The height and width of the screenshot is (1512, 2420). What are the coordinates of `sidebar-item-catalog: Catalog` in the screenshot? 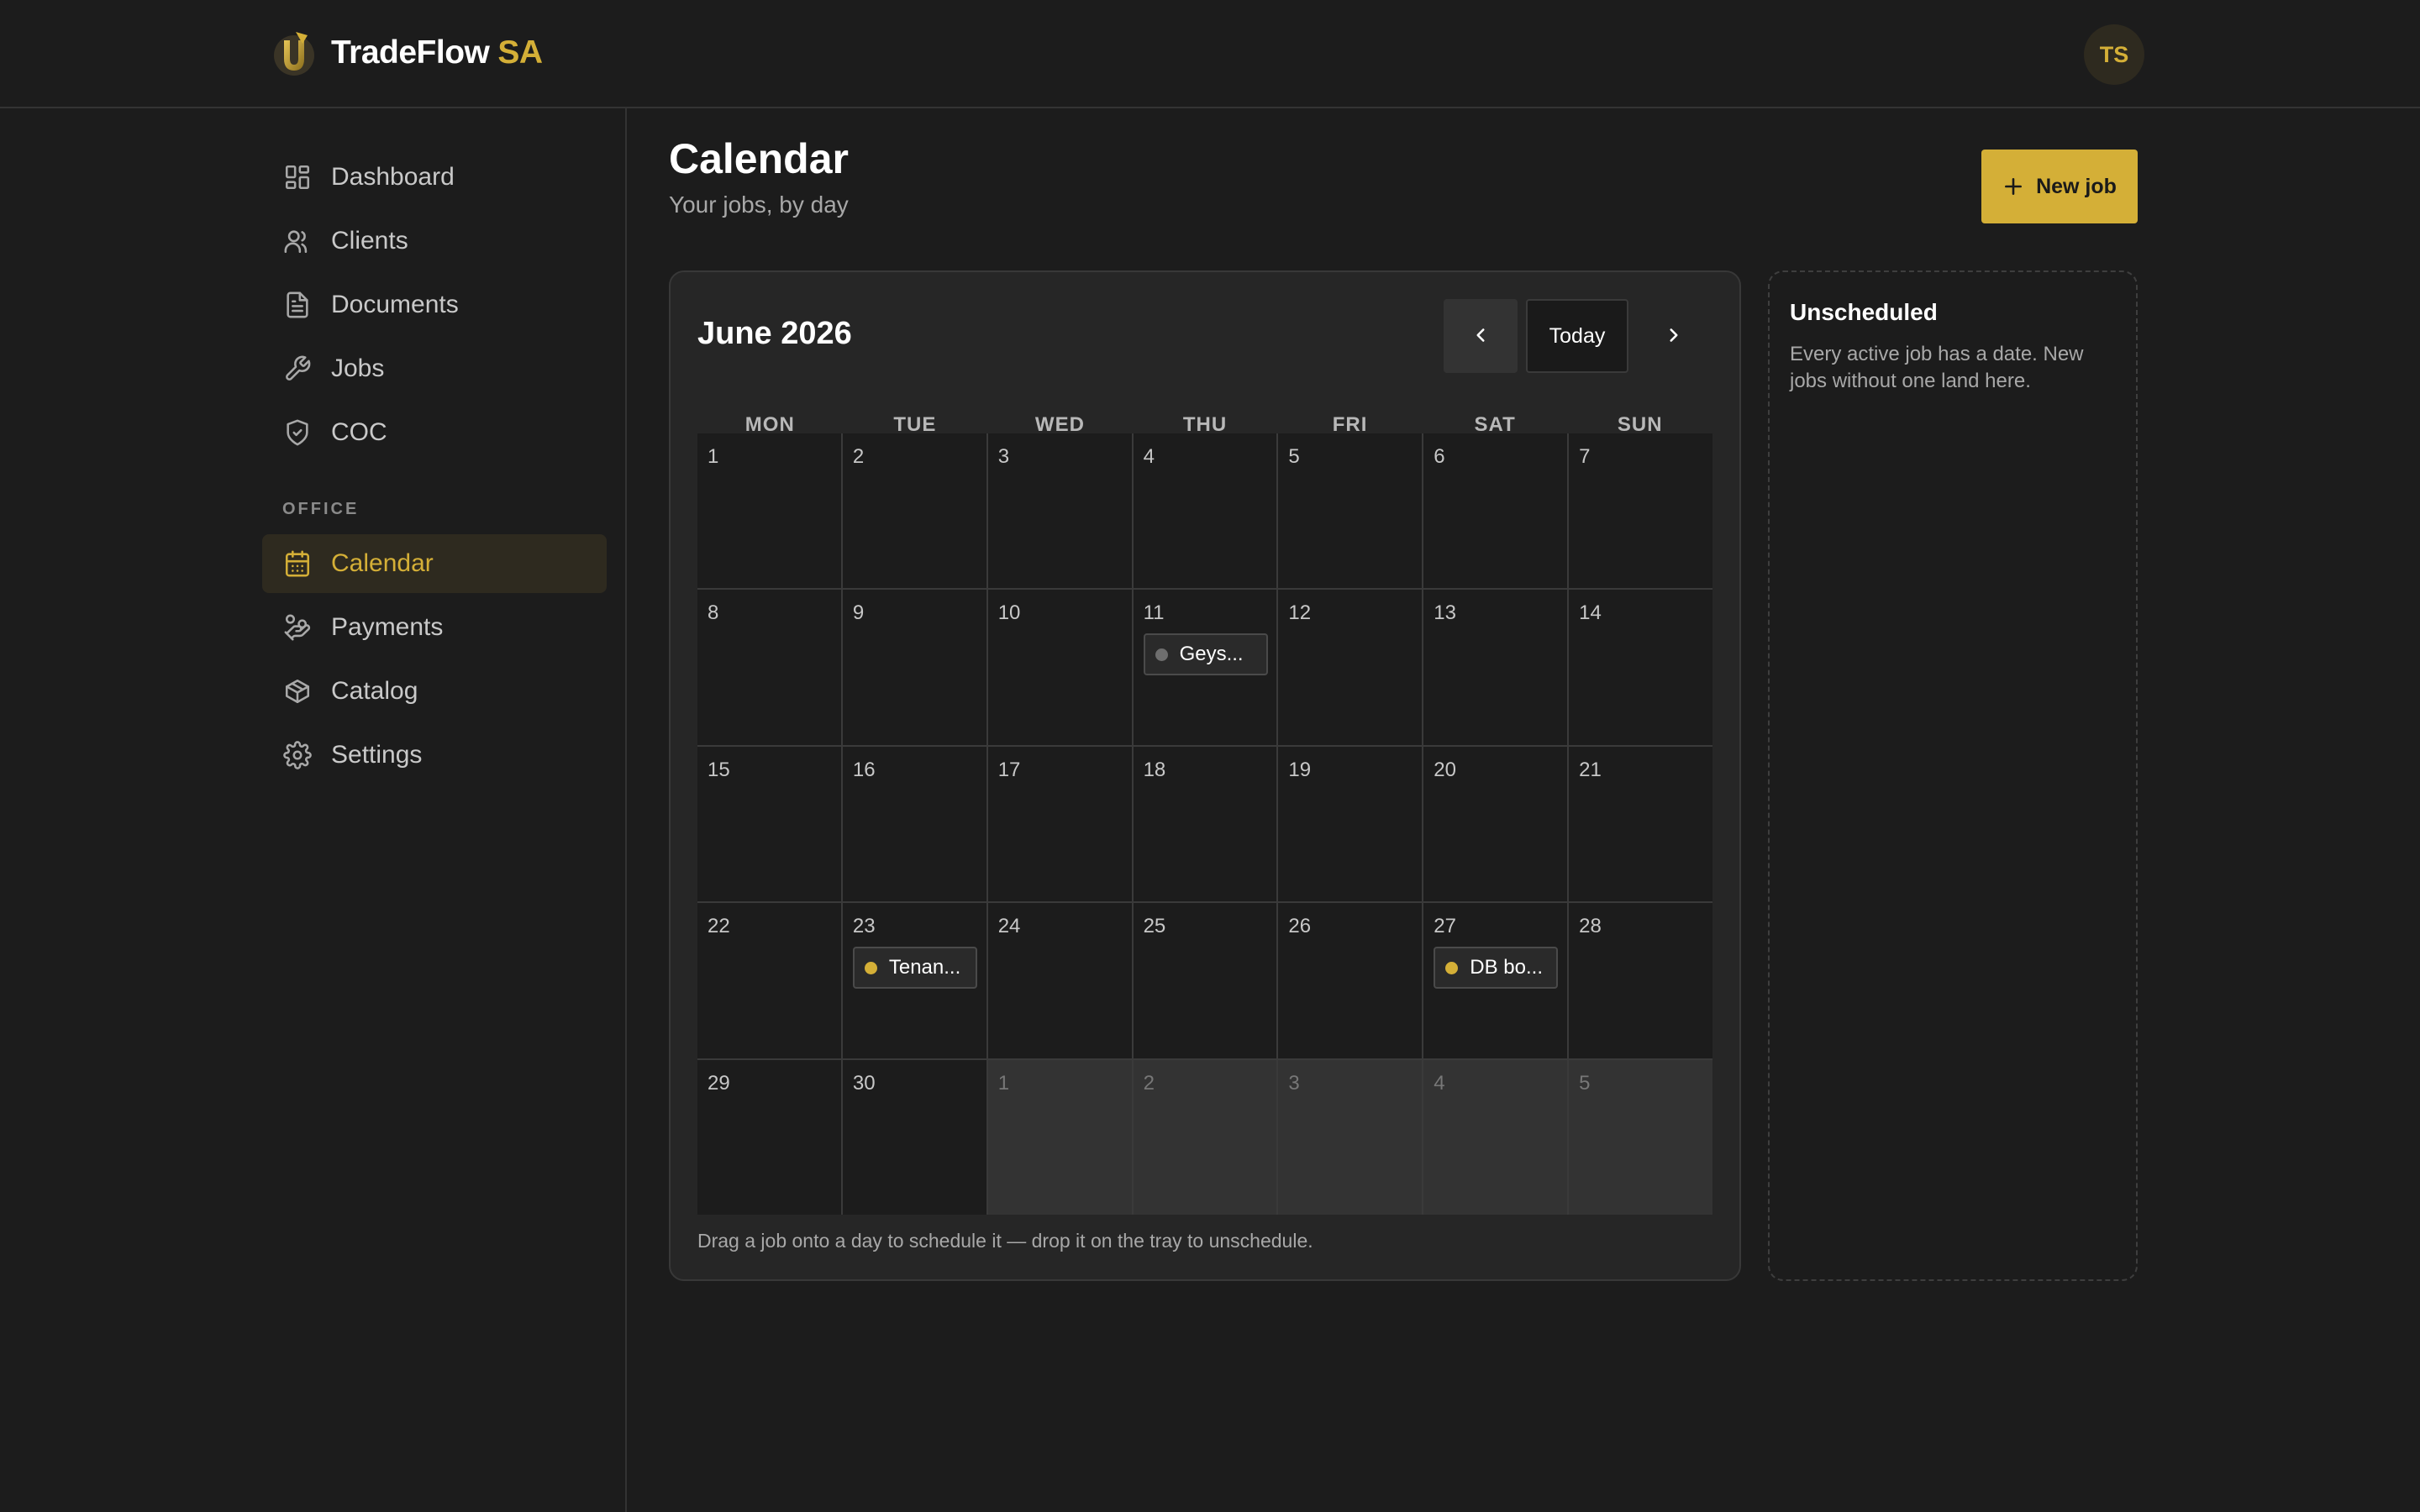 It's located at (435, 691).